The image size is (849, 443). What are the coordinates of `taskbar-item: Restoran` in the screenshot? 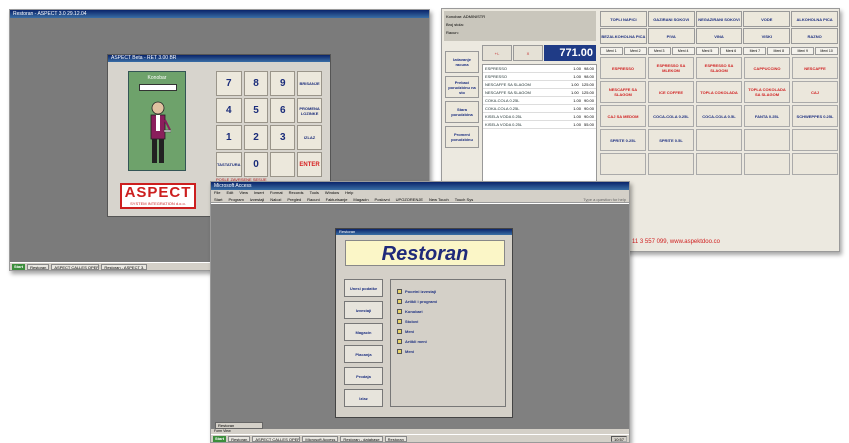 It's located at (239, 438).